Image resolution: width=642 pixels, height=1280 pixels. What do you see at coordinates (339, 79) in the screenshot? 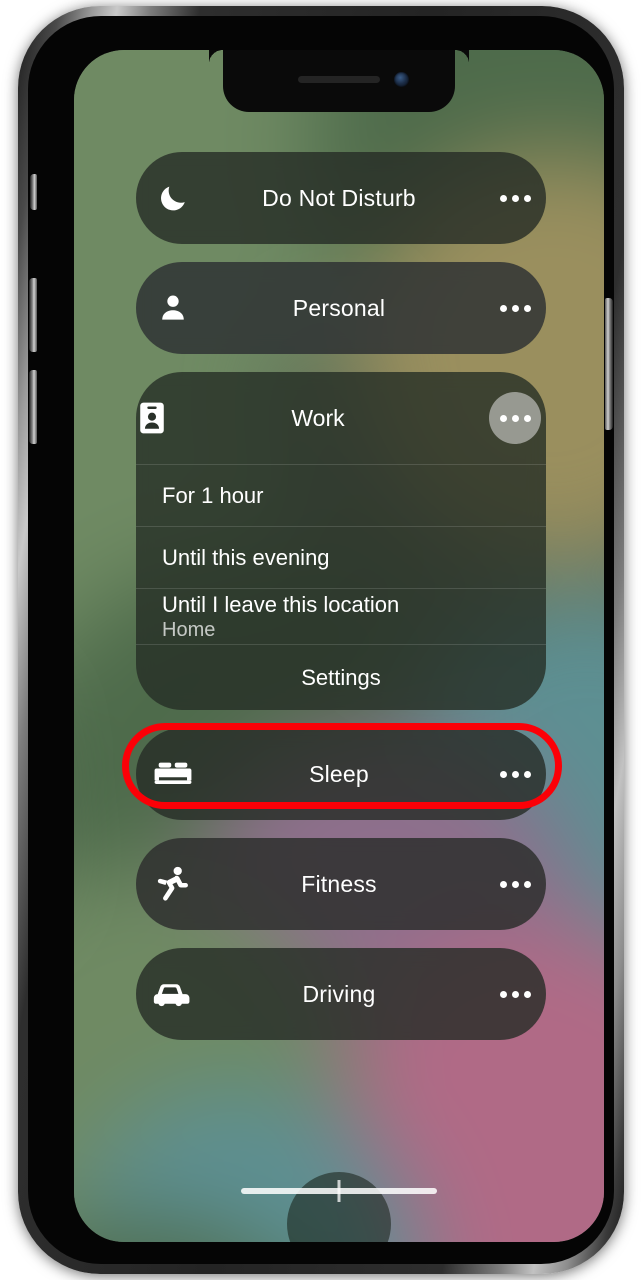
I see `earpiece-speaker` at bounding box center [339, 79].